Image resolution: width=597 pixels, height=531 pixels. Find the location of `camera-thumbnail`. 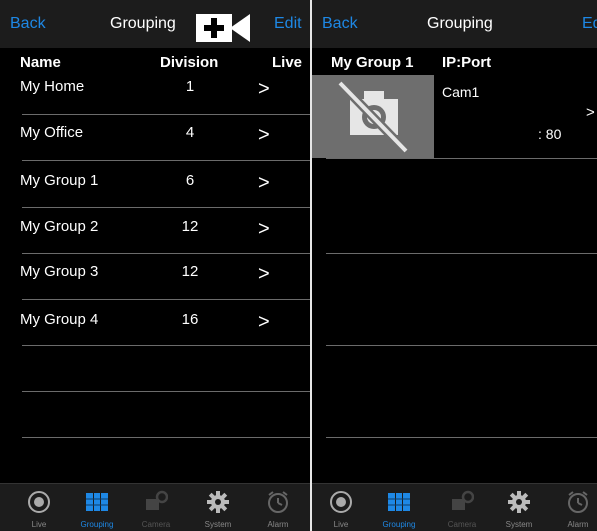

camera-thumbnail is located at coordinates (373, 116).